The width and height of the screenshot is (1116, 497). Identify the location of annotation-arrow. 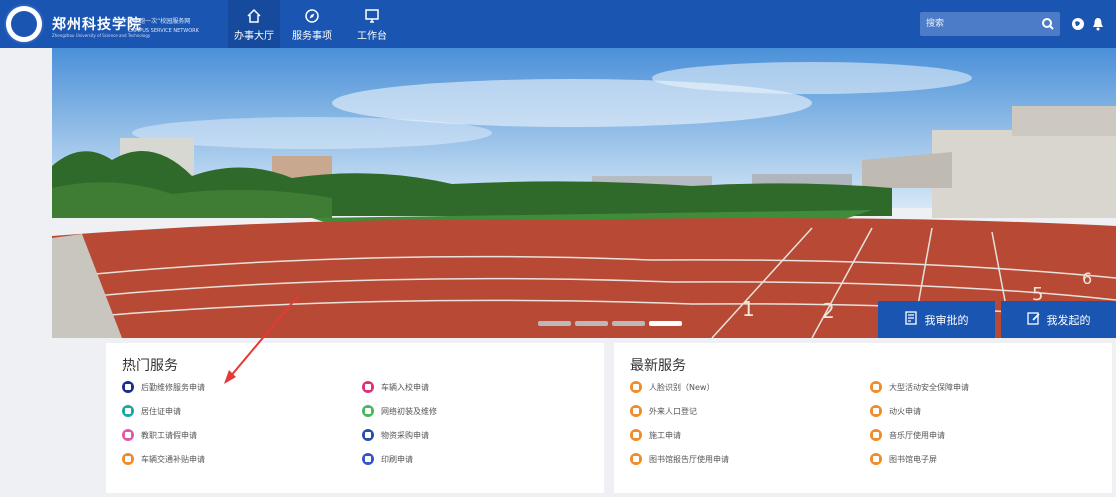
(261, 339).